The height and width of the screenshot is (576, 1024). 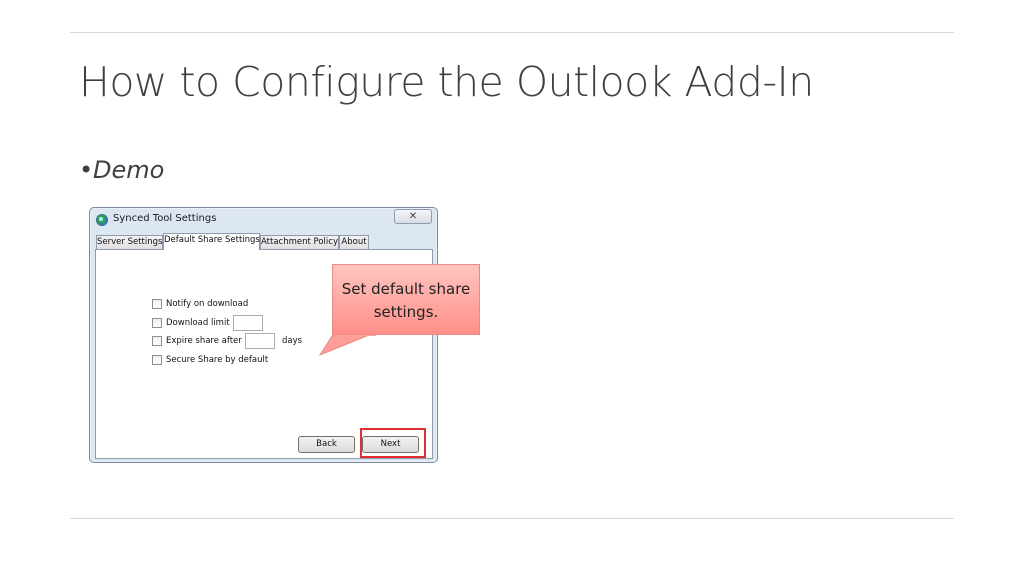 What do you see at coordinates (512, 32) in the screenshot?
I see `top-divider` at bounding box center [512, 32].